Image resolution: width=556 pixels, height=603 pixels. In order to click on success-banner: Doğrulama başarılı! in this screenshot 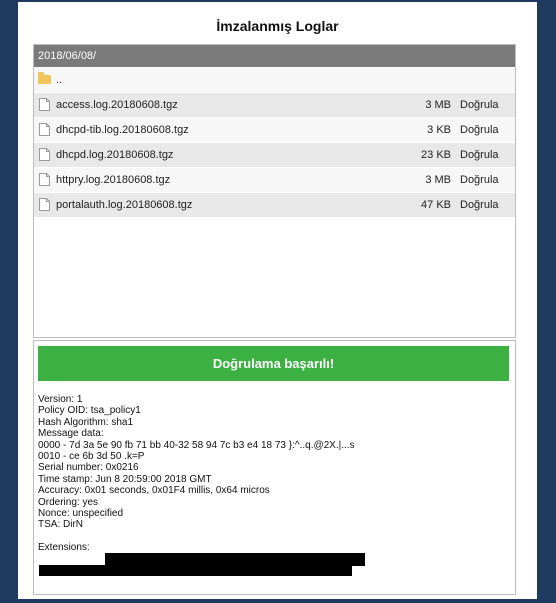, I will do `click(273, 363)`.